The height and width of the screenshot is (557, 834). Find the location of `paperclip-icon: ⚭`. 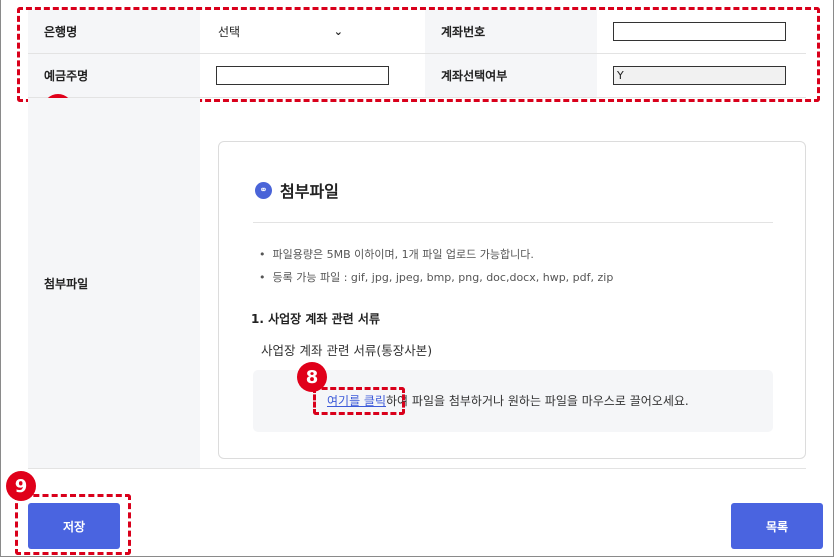

paperclip-icon: ⚭ is located at coordinates (263, 190).